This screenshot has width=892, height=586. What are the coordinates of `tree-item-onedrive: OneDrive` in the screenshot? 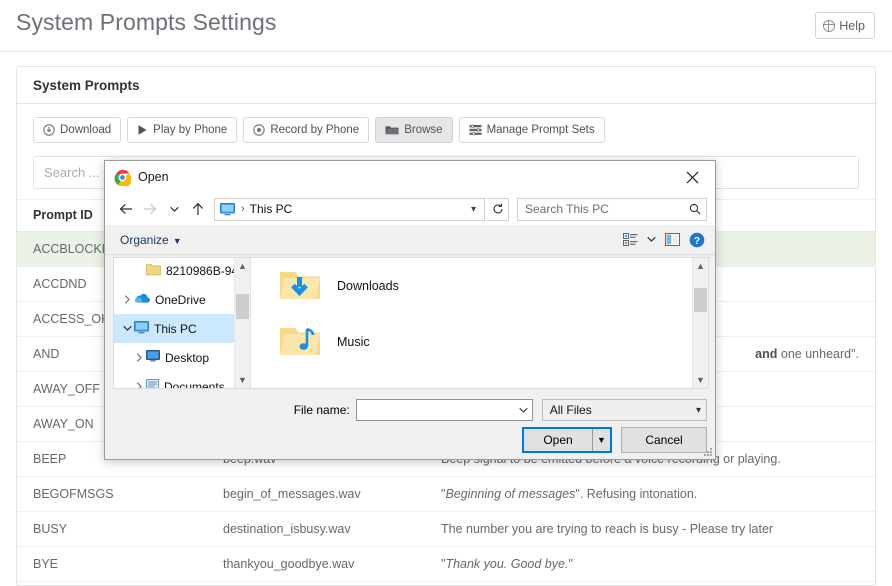 It's located at (174, 299).